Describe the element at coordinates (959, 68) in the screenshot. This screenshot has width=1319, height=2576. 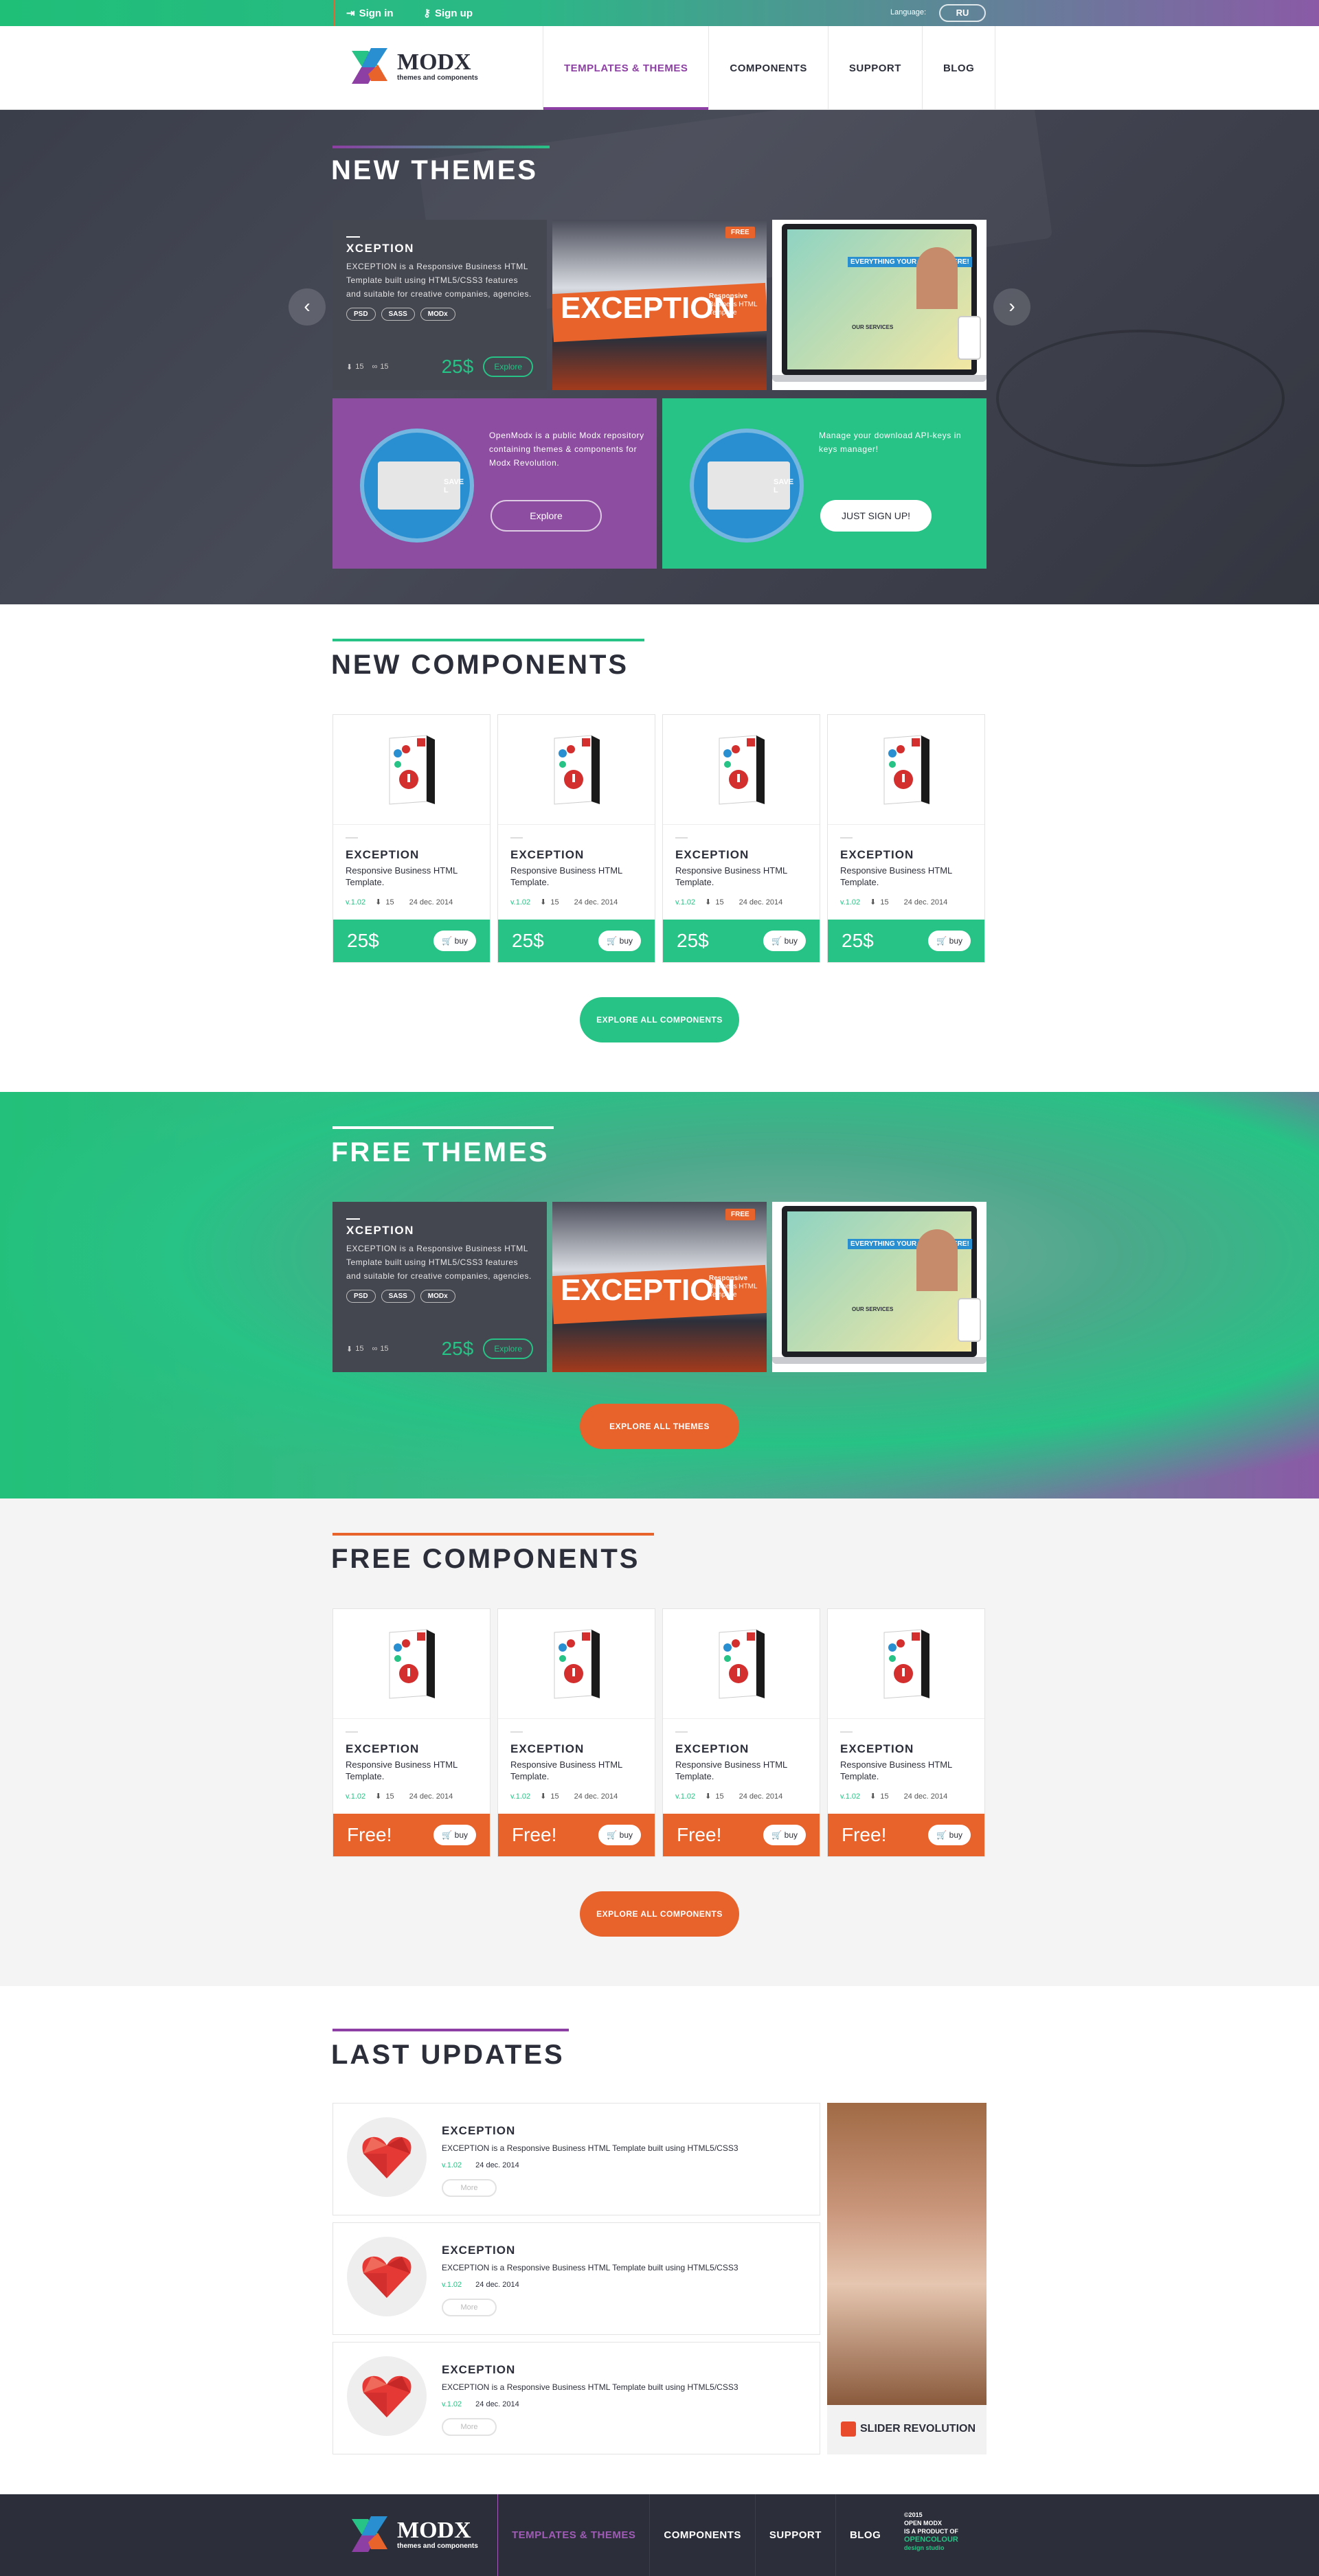
I see `nav-blog: BLOG` at that location.